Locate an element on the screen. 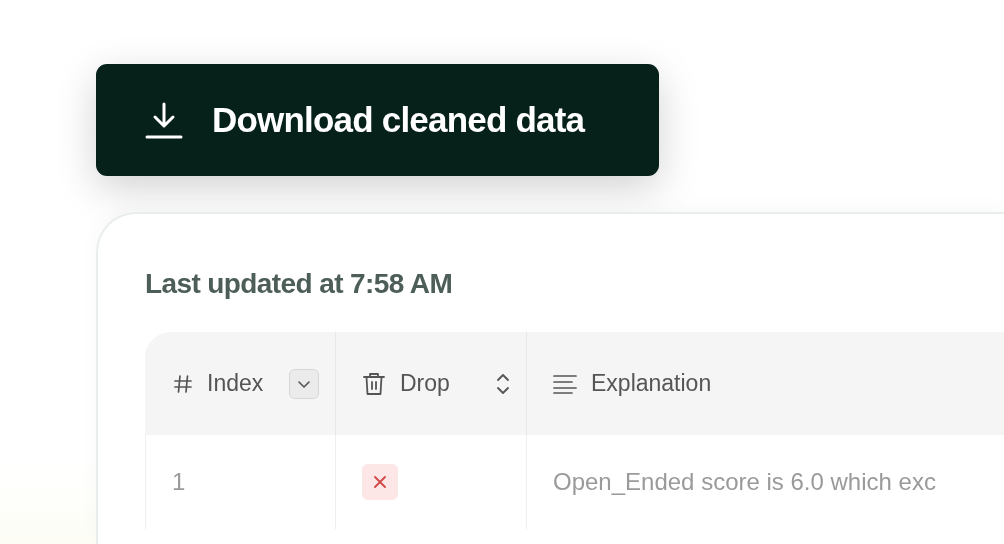 This screenshot has height=544, width=1004. download-icon is located at coordinates (164, 120).